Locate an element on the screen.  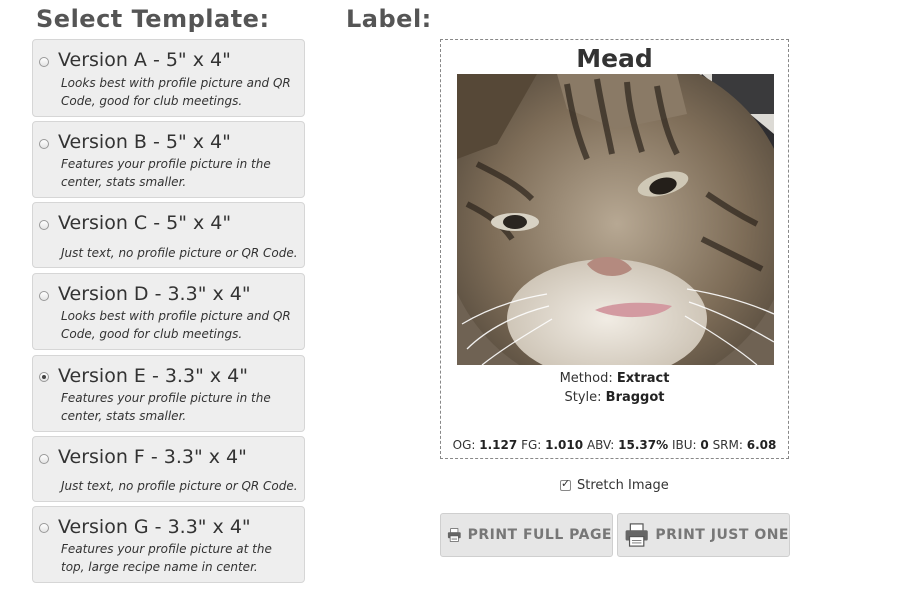
template-title: Version E - 3.3" x 4" is located at coordinates (153, 376).